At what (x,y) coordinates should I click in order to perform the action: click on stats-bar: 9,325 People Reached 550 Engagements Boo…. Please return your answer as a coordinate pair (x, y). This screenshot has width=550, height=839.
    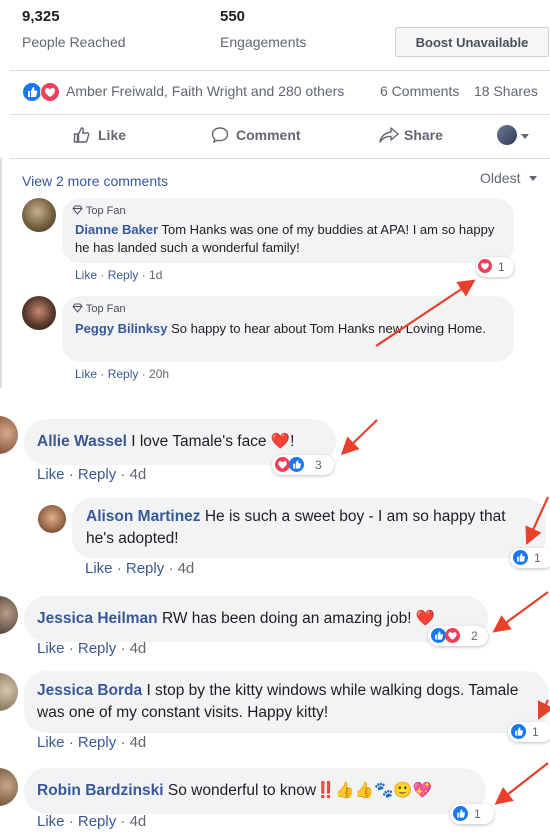
    Looking at the image, I should click on (280, 35).